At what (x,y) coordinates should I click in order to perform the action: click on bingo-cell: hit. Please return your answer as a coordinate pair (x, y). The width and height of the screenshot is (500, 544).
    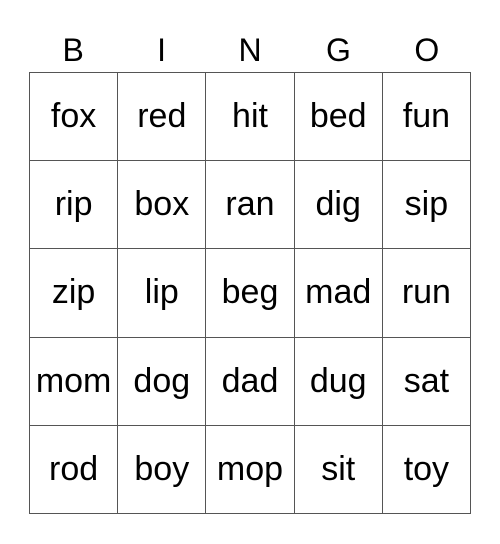
    Looking at the image, I should click on (250, 117).